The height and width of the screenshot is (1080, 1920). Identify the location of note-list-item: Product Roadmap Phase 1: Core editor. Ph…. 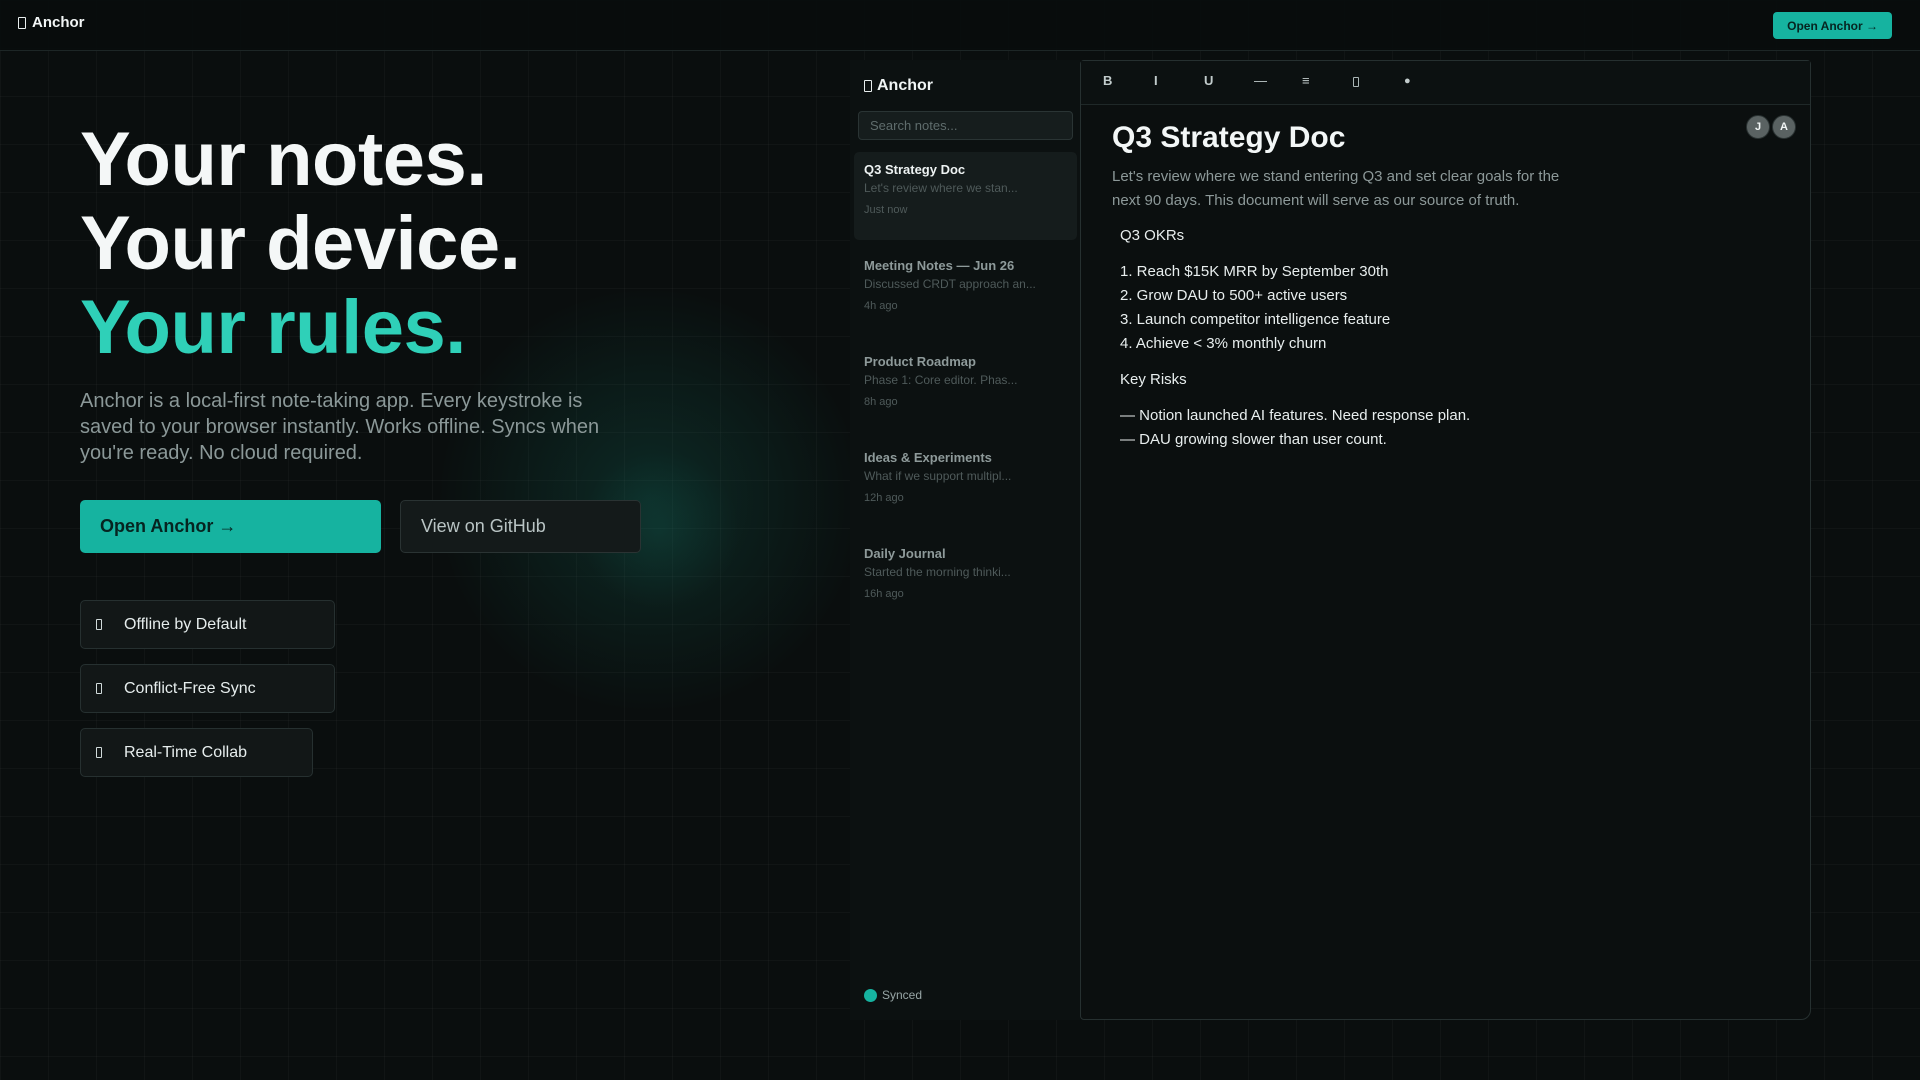
(965, 388).